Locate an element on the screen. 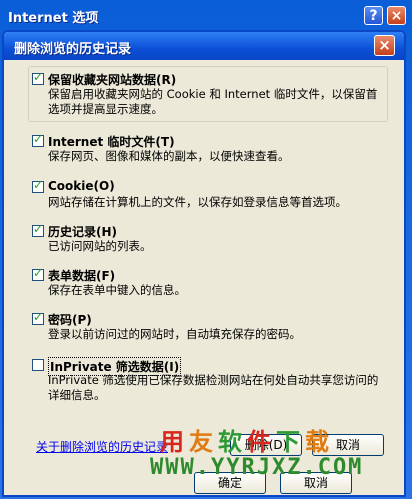 The image size is (412, 499). watermark-char: 软 is located at coordinates (232, 442).